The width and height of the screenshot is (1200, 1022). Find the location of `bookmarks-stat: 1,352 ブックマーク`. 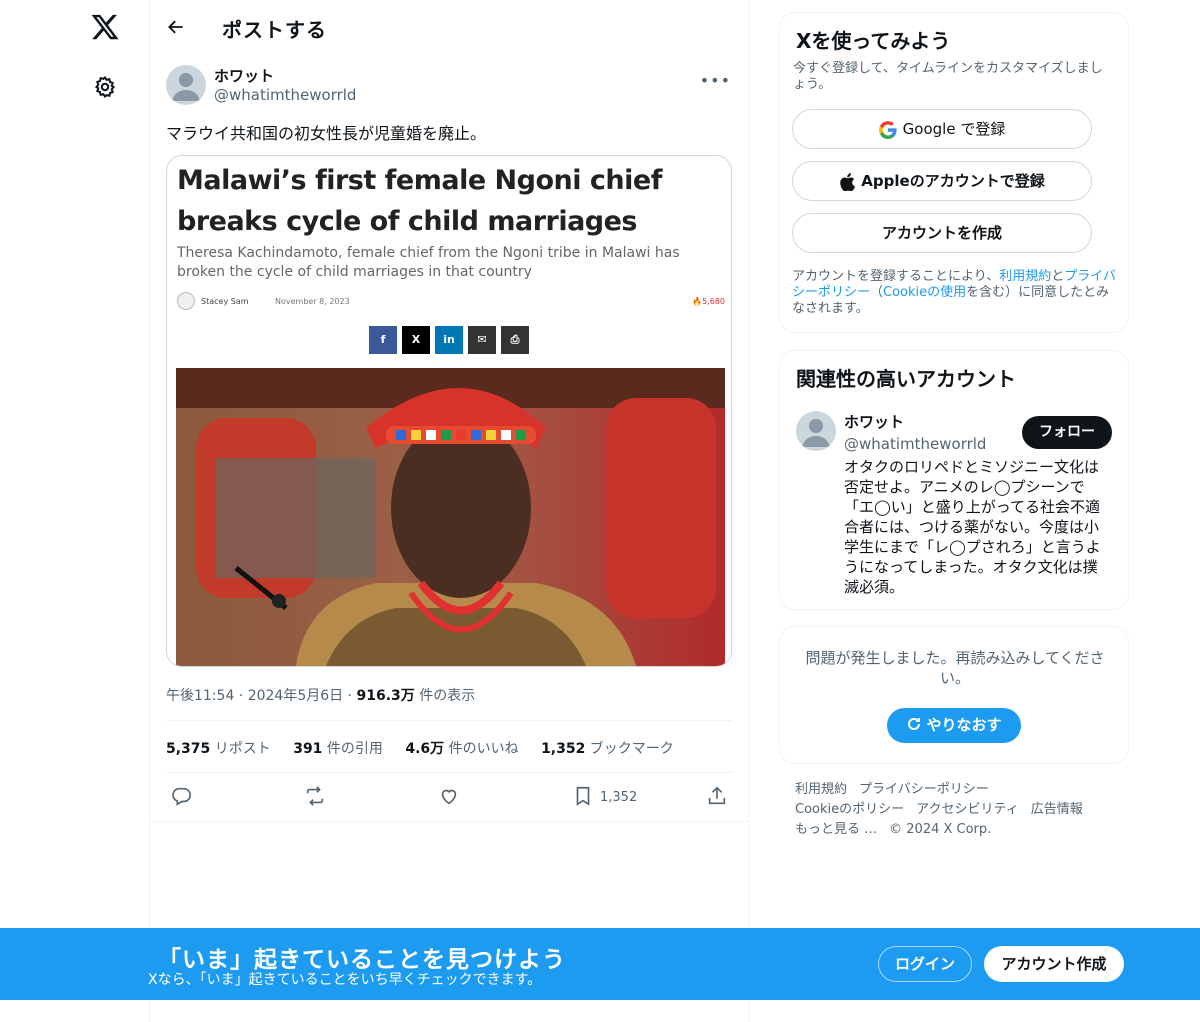

bookmarks-stat: 1,352 ブックマーク is located at coordinates (607, 749).